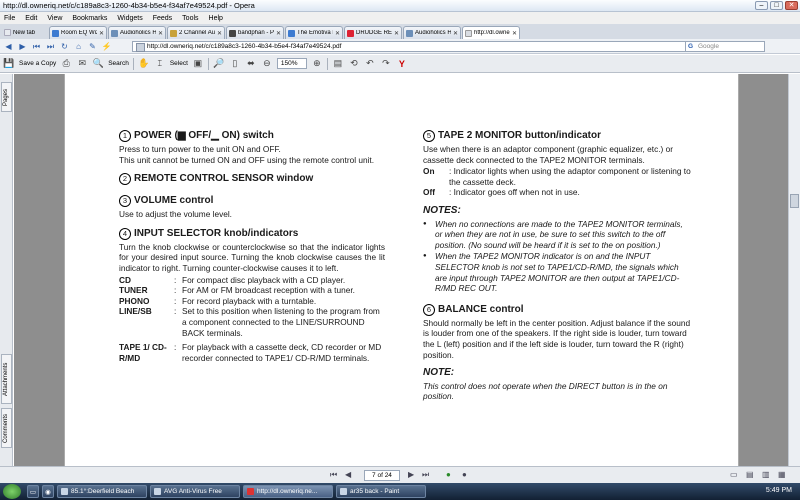 The image size is (800, 500). Describe the element at coordinates (9, 63) in the screenshot. I see `save-icon: 💾` at that location.